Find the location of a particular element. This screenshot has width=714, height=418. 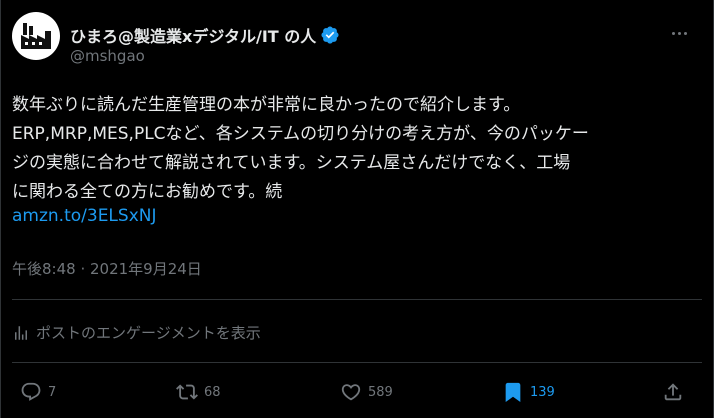

tweet-text-line: に関わる全ての方にお勧めです。続 is located at coordinates (147, 192).